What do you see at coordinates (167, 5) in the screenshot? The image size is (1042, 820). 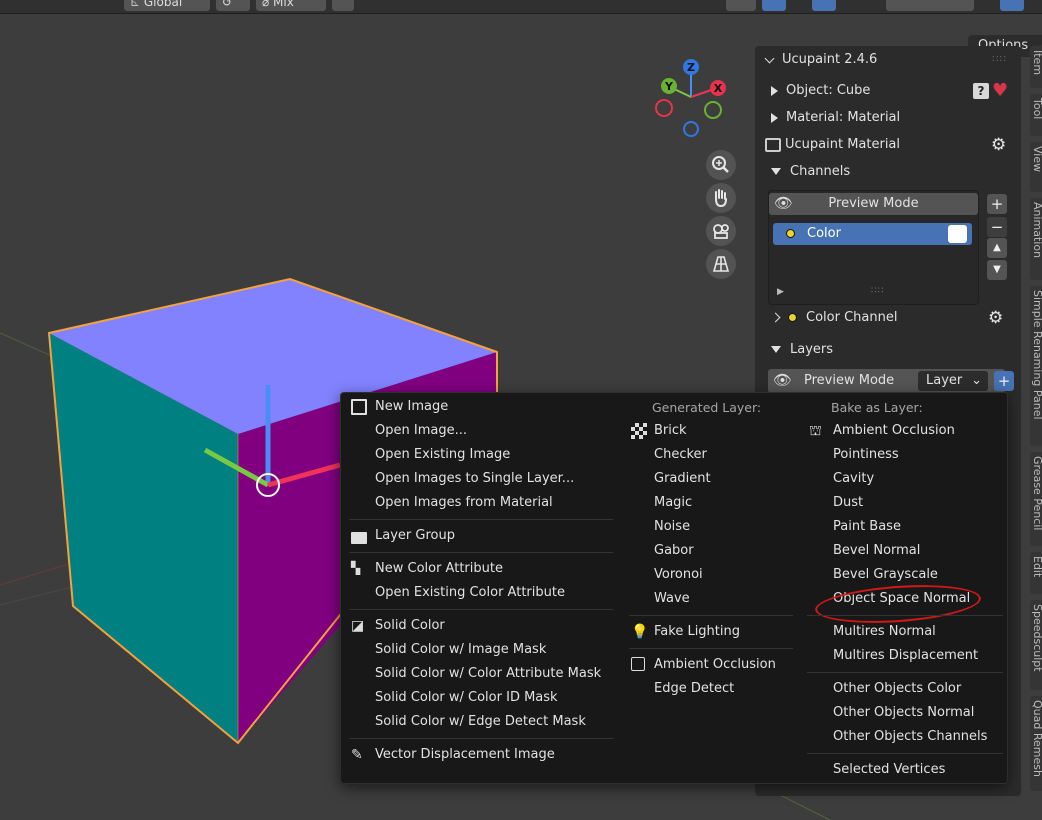 I see `transform-orientation-dropdown: ⊾ Global` at bounding box center [167, 5].